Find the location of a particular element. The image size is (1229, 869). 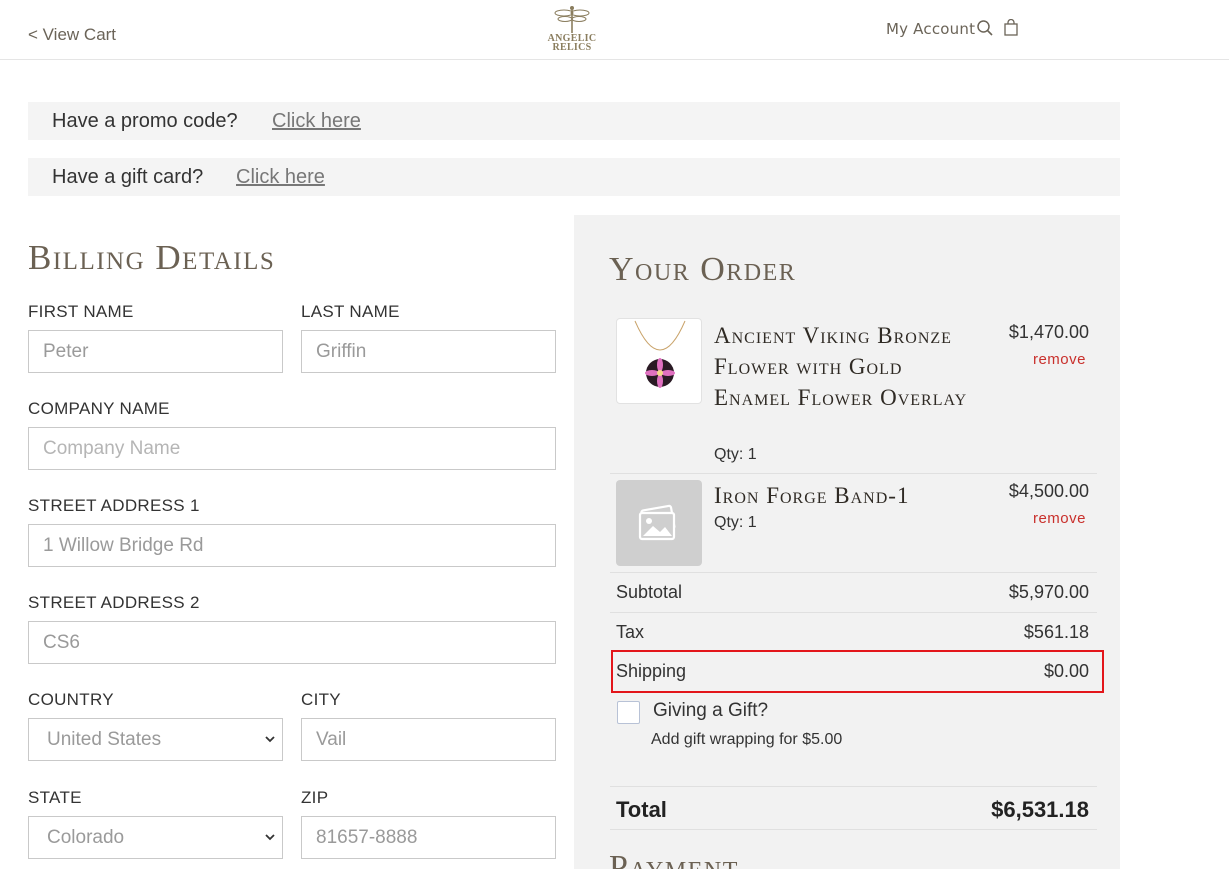

street-address-2-label: STREET ADDRESS 2 is located at coordinates (114, 602).